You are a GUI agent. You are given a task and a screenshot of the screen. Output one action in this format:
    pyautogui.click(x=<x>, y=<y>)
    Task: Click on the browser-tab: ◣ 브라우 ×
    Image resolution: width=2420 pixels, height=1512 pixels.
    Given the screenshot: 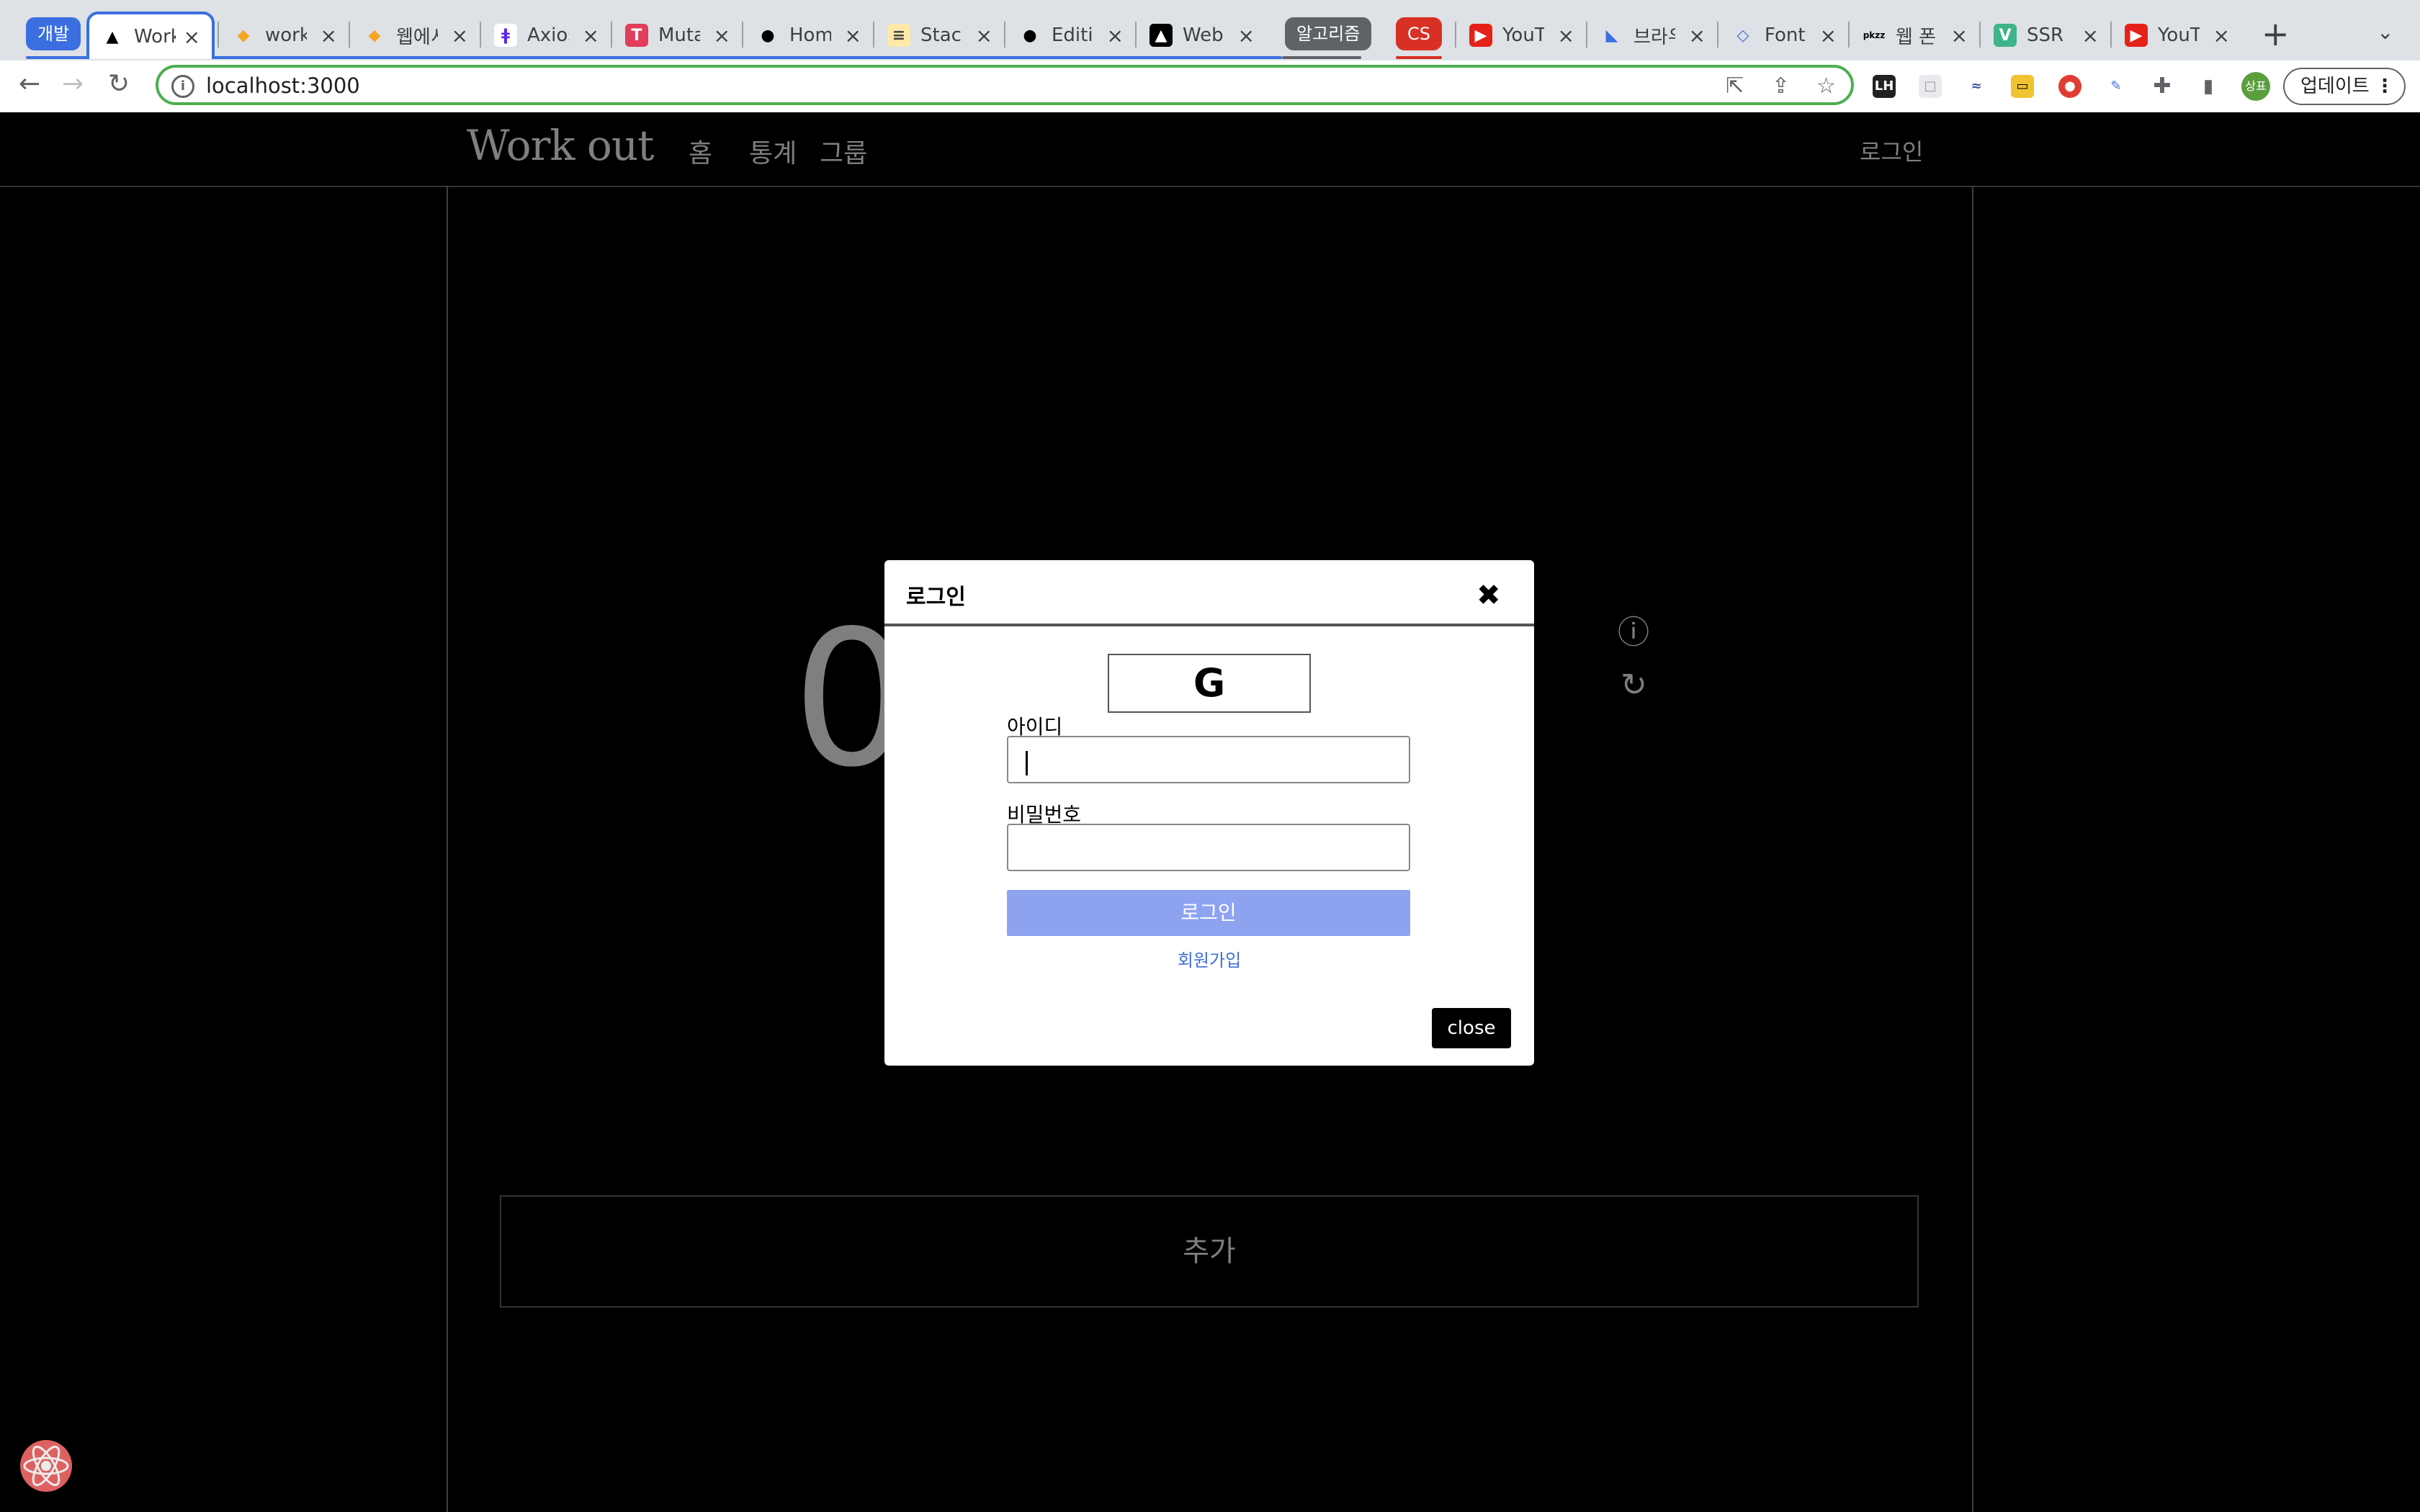 What is the action you would take?
    pyautogui.click(x=1653, y=35)
    